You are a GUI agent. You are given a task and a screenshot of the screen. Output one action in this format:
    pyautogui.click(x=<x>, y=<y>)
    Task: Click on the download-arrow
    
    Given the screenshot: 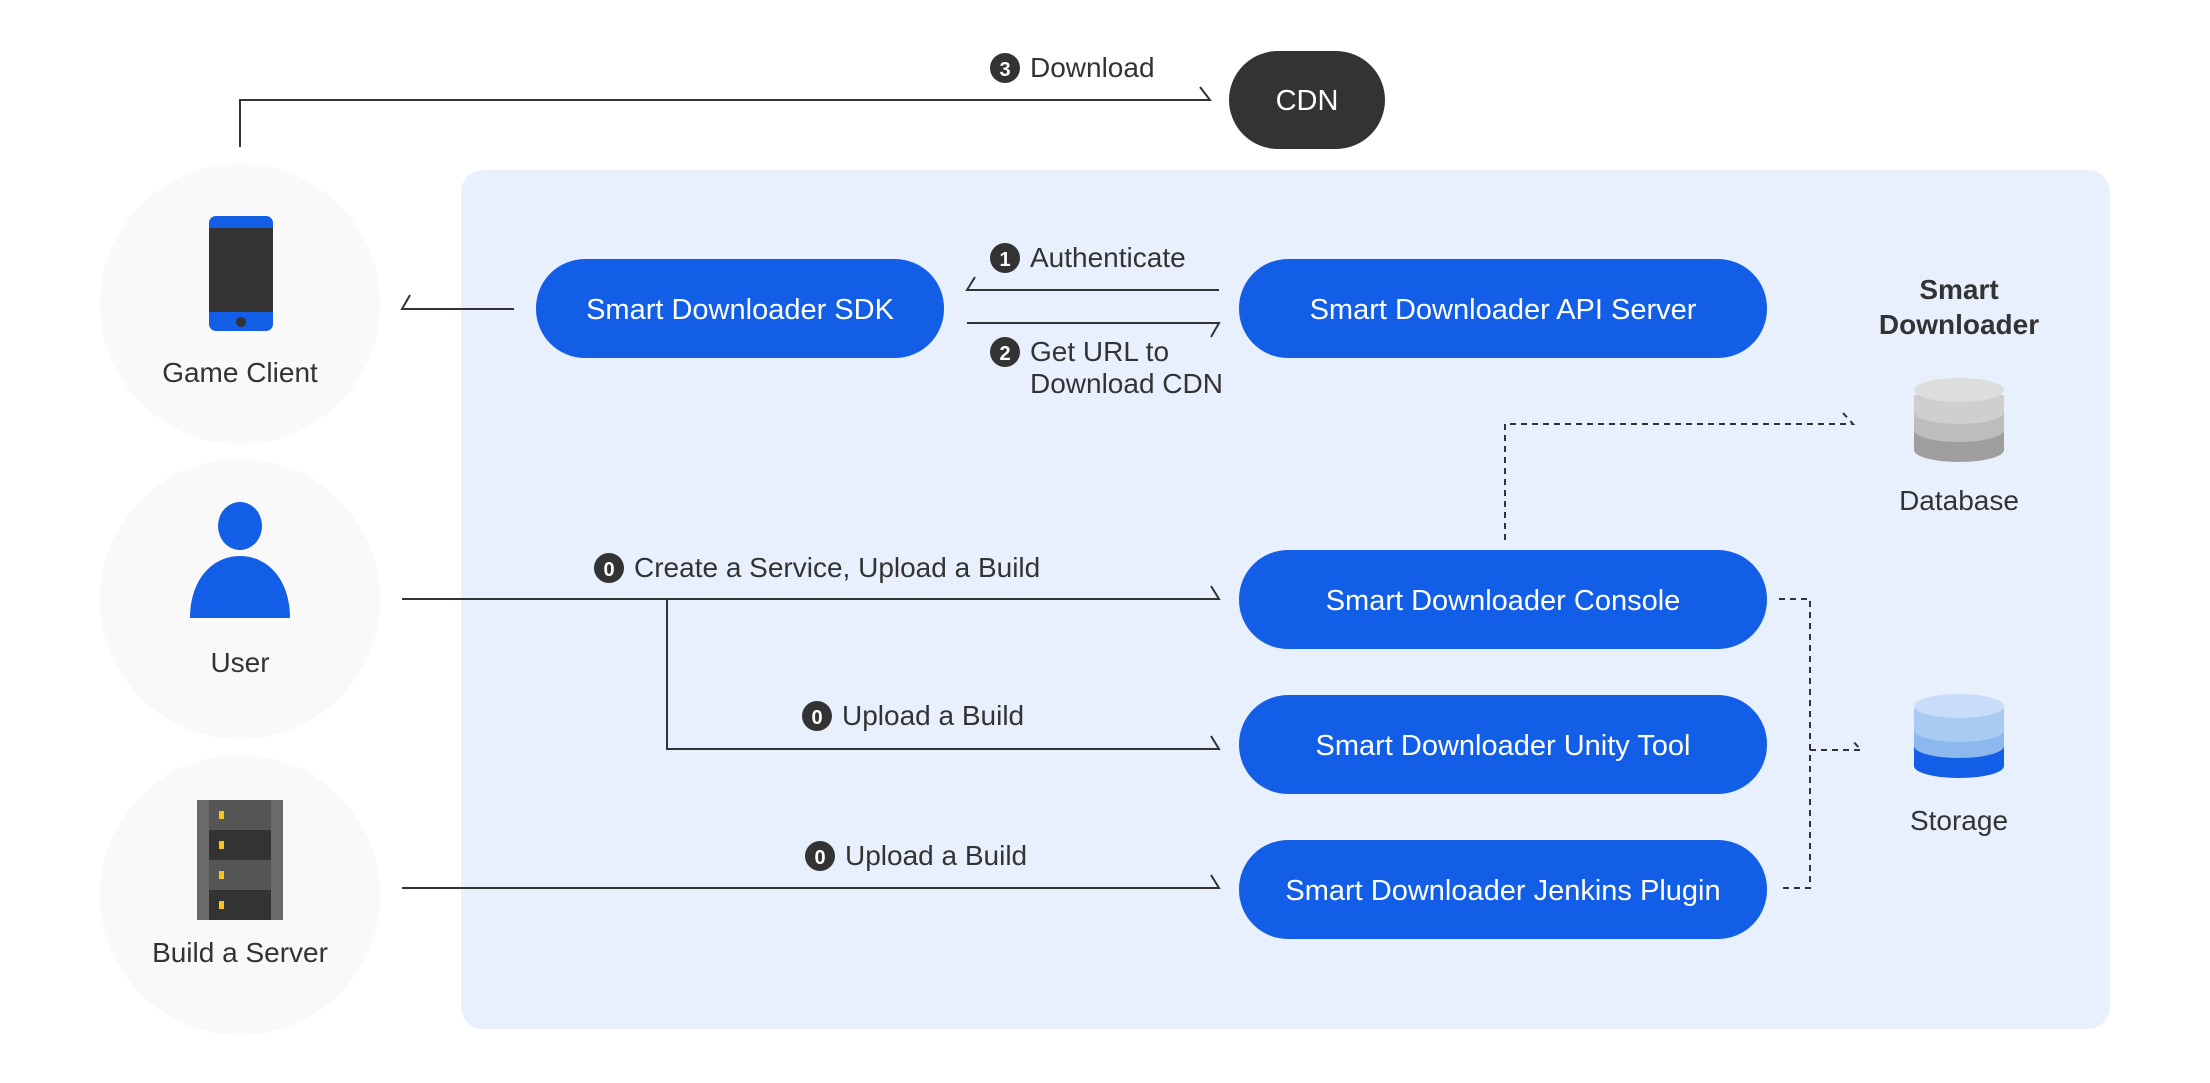 What is the action you would take?
    pyautogui.click(x=726, y=116)
    